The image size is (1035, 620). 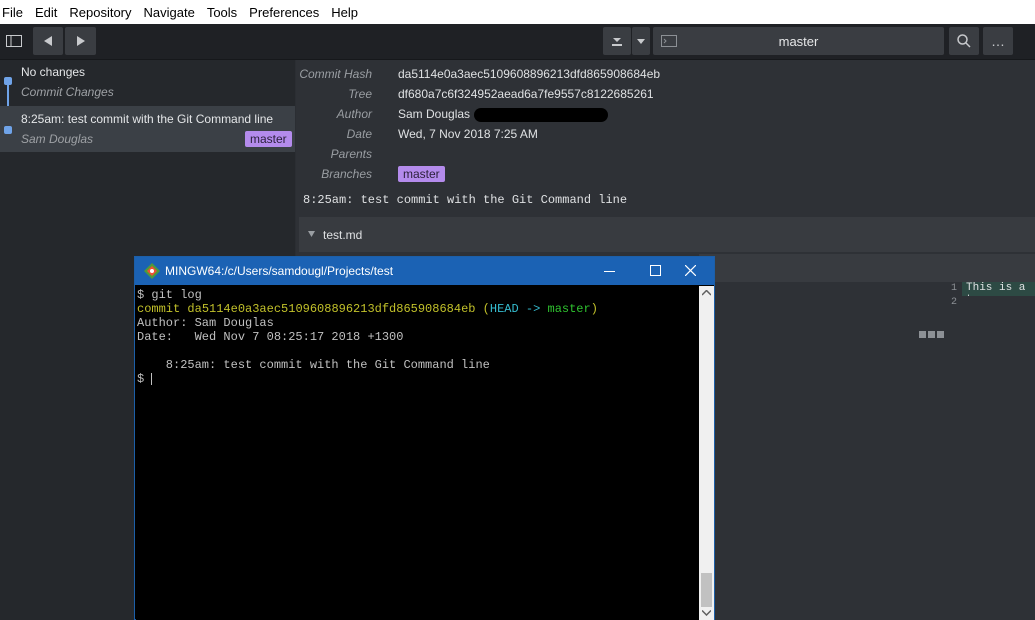 I want to click on forward-arrow-icon, so click(x=80, y=41).